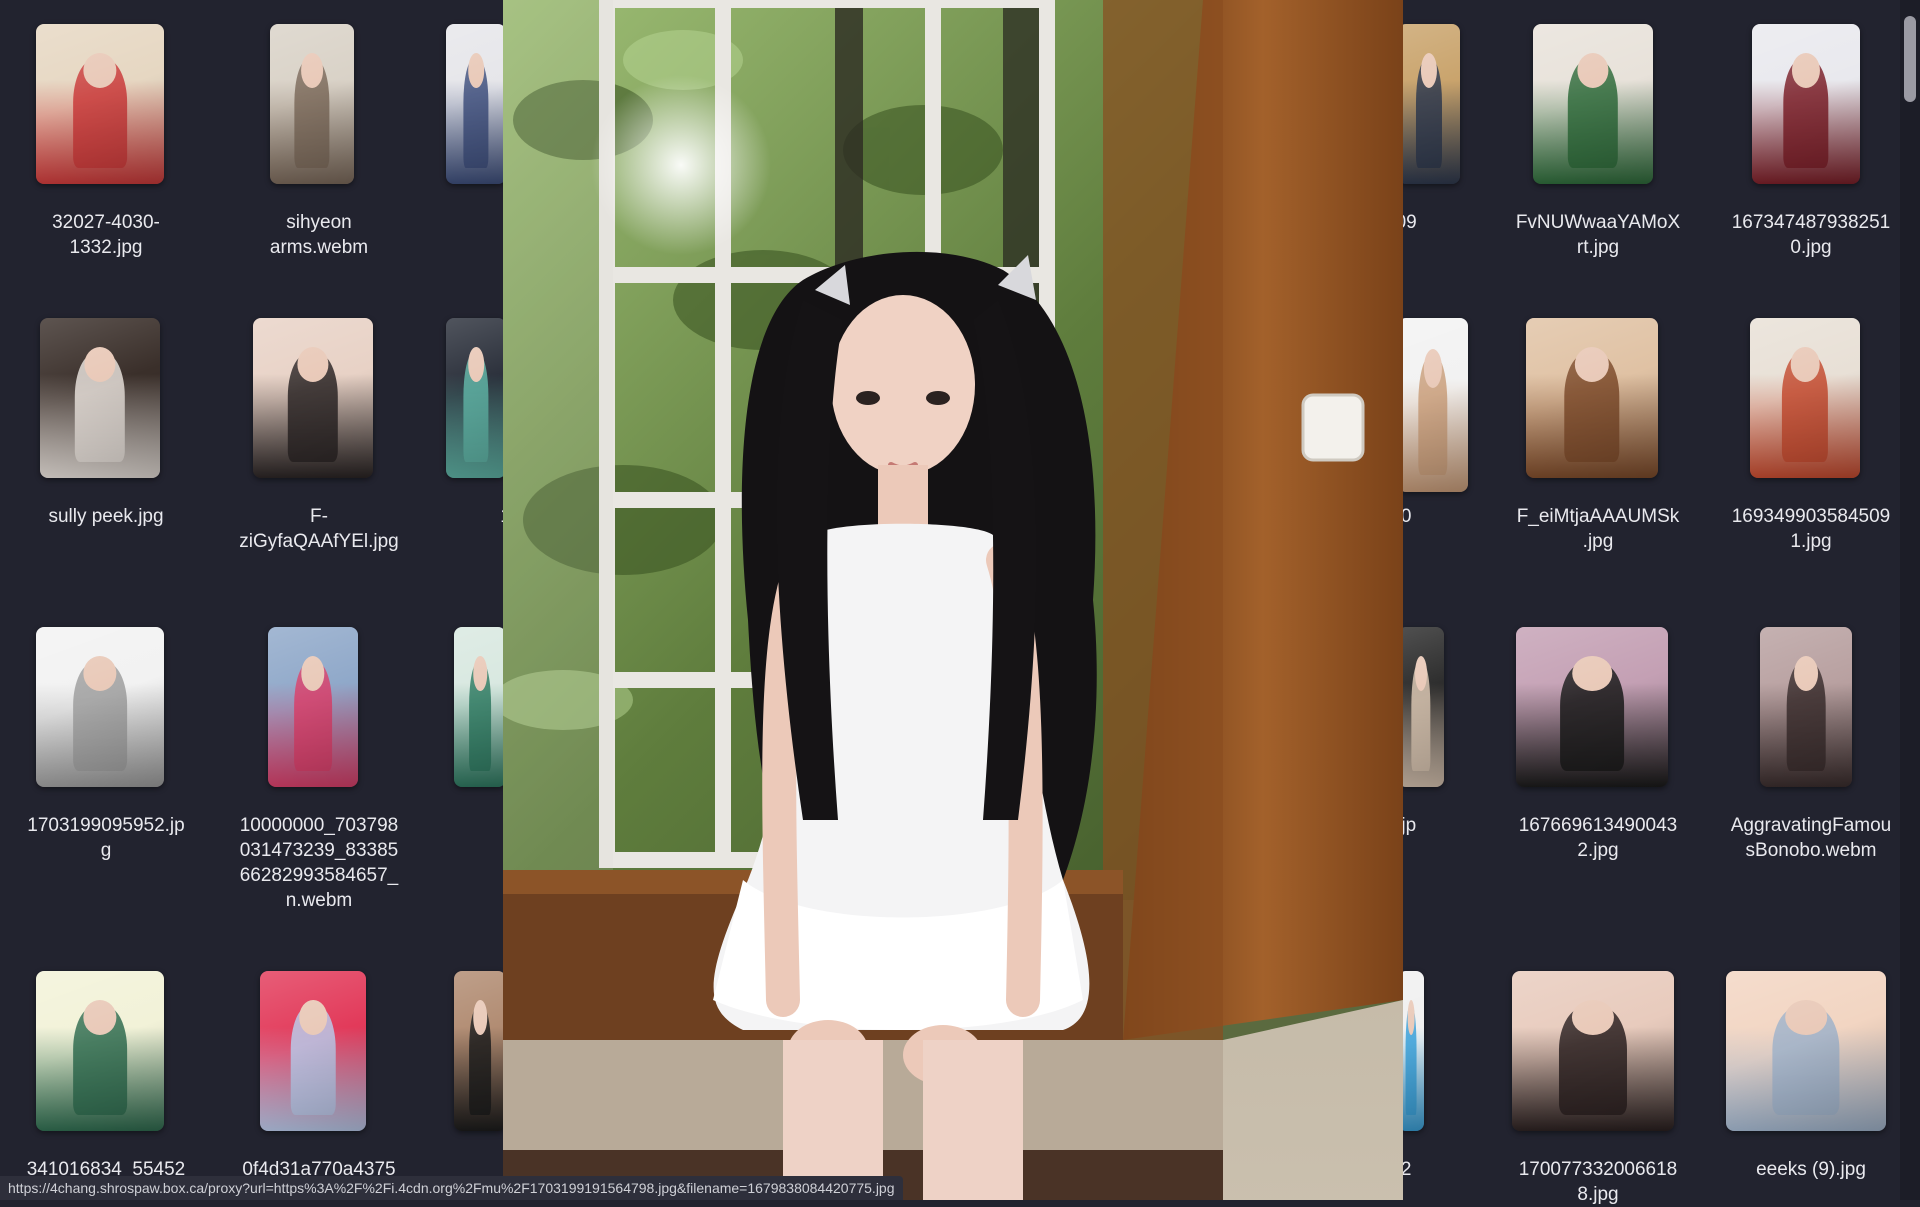 The width and height of the screenshot is (1920, 1207). What do you see at coordinates (1811, 235) in the screenshot?
I see `file-name-label: 167347487938251 0.jpg` at bounding box center [1811, 235].